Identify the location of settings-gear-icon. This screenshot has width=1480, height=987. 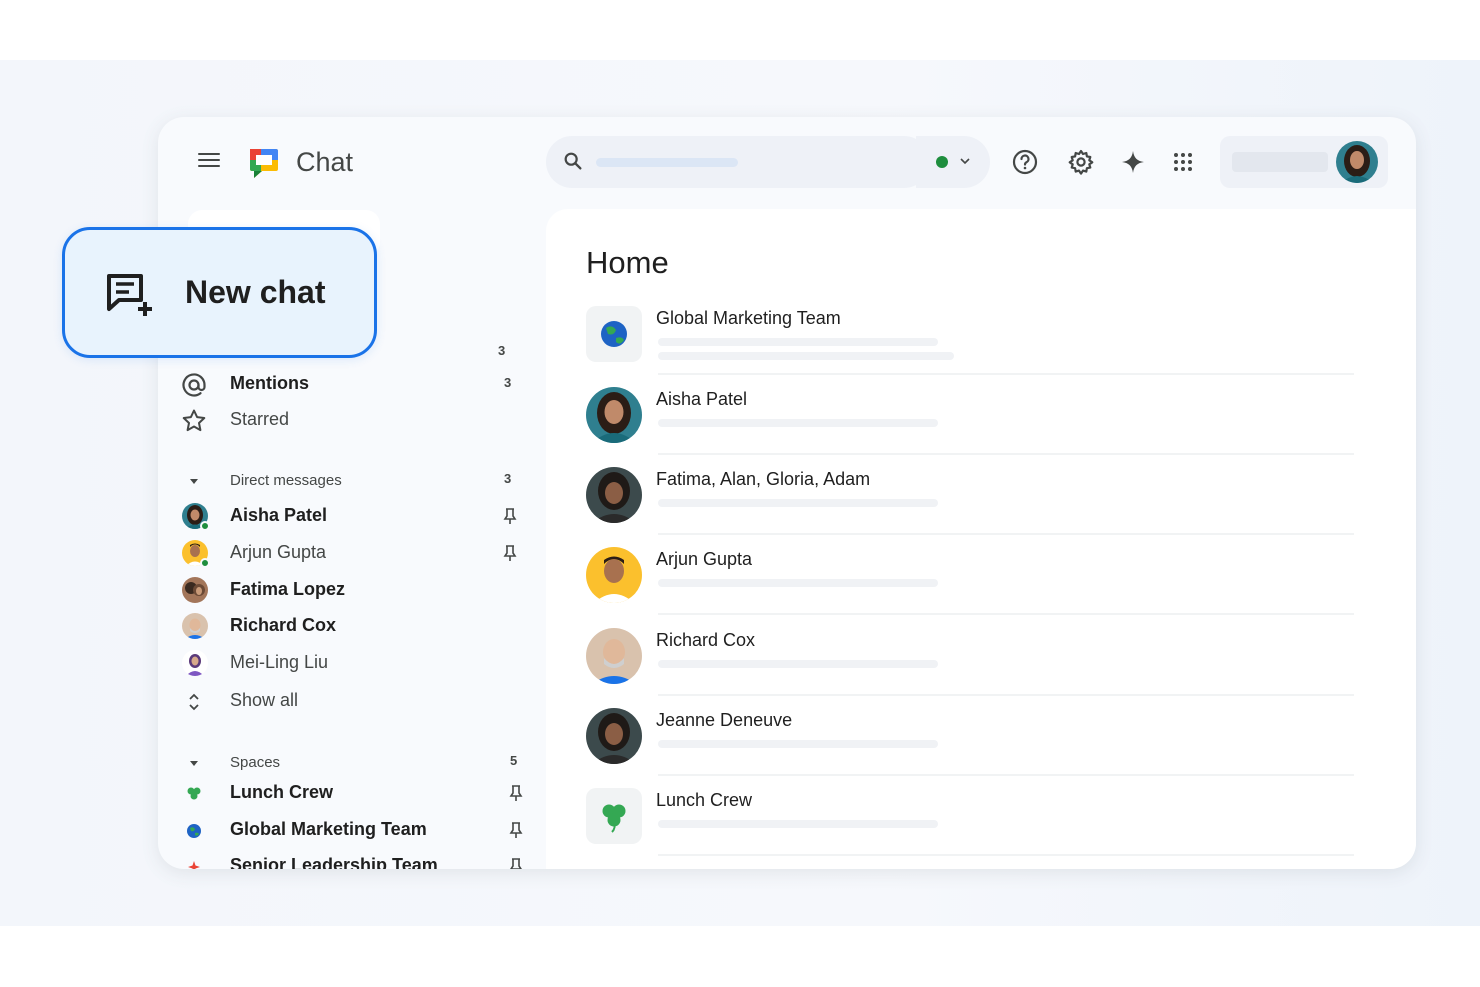
(1081, 162).